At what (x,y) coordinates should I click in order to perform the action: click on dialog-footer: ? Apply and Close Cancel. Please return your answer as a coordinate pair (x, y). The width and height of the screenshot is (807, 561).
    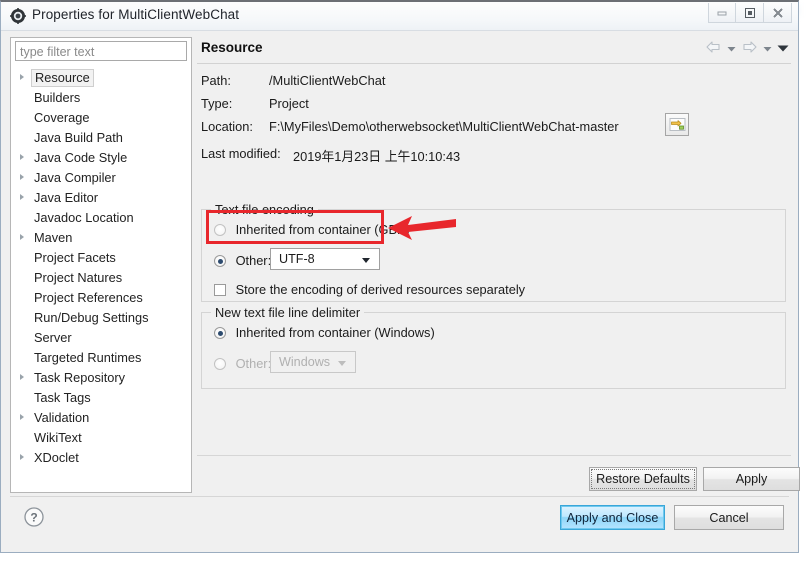
    Looking at the image, I should click on (399, 524).